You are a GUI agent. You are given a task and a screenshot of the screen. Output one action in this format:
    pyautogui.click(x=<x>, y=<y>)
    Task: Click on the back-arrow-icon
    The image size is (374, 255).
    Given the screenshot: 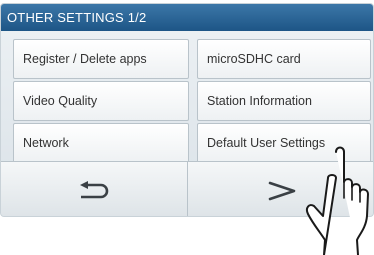 What is the action you would take?
    pyautogui.click(x=94, y=189)
    